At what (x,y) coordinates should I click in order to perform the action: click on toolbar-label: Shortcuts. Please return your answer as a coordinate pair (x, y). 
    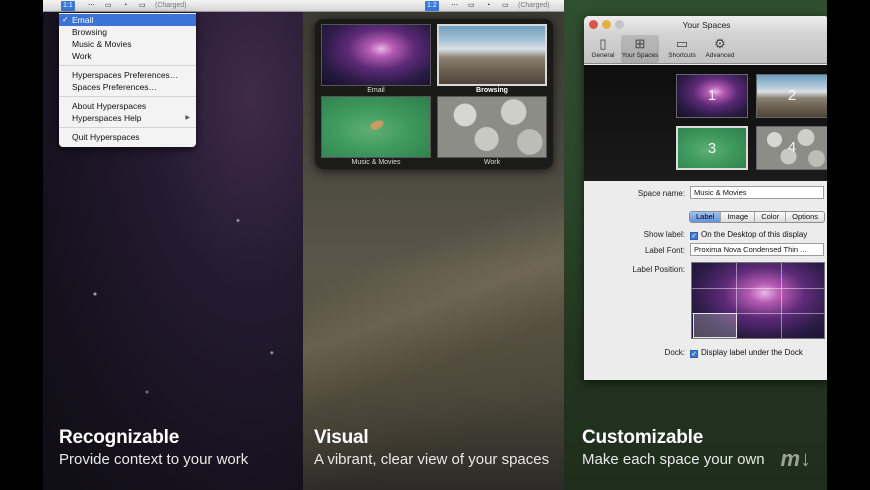
    Looking at the image, I should click on (682, 55).